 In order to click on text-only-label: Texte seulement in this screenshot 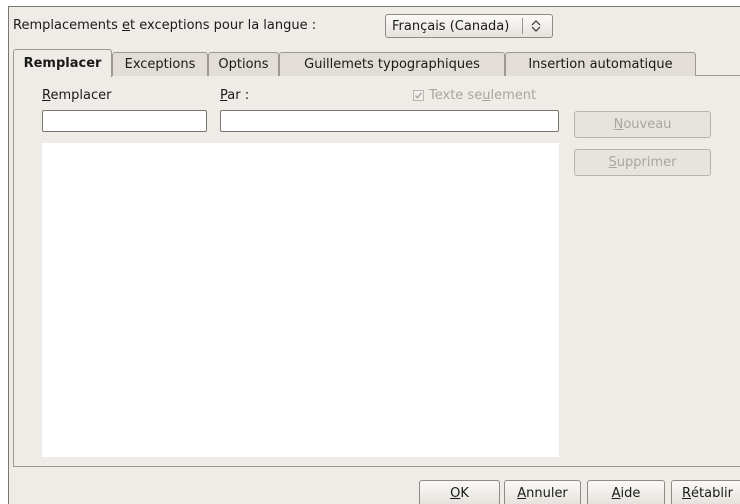, I will do `click(483, 95)`.